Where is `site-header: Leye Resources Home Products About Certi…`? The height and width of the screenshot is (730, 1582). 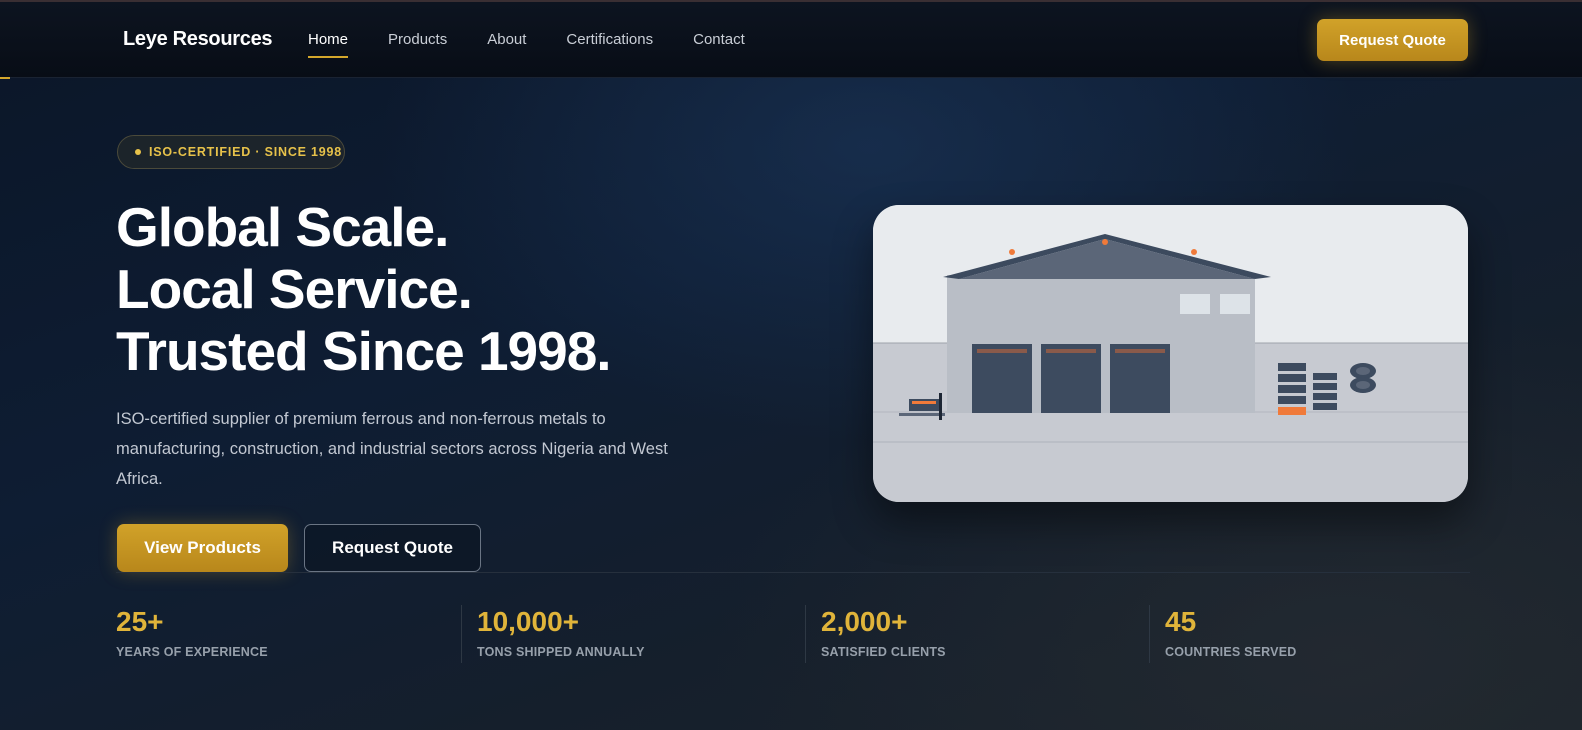
site-header: Leye Resources Home Products About Certi… is located at coordinates (791, 40).